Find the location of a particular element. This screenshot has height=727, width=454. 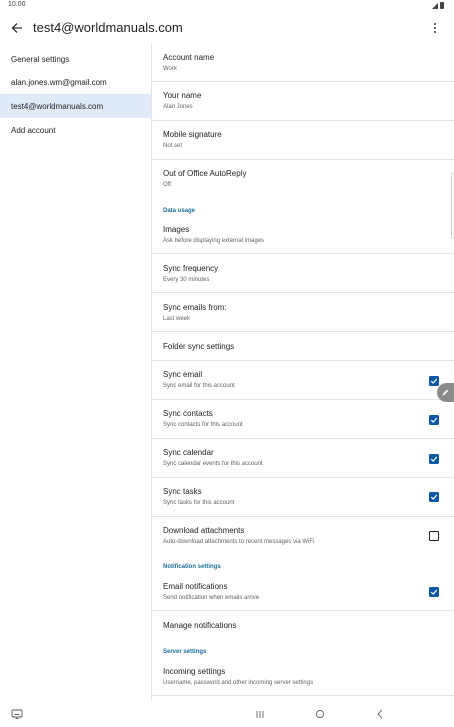

sync-email-setting: Sync email Sync email for this account is located at coordinates (303, 380).